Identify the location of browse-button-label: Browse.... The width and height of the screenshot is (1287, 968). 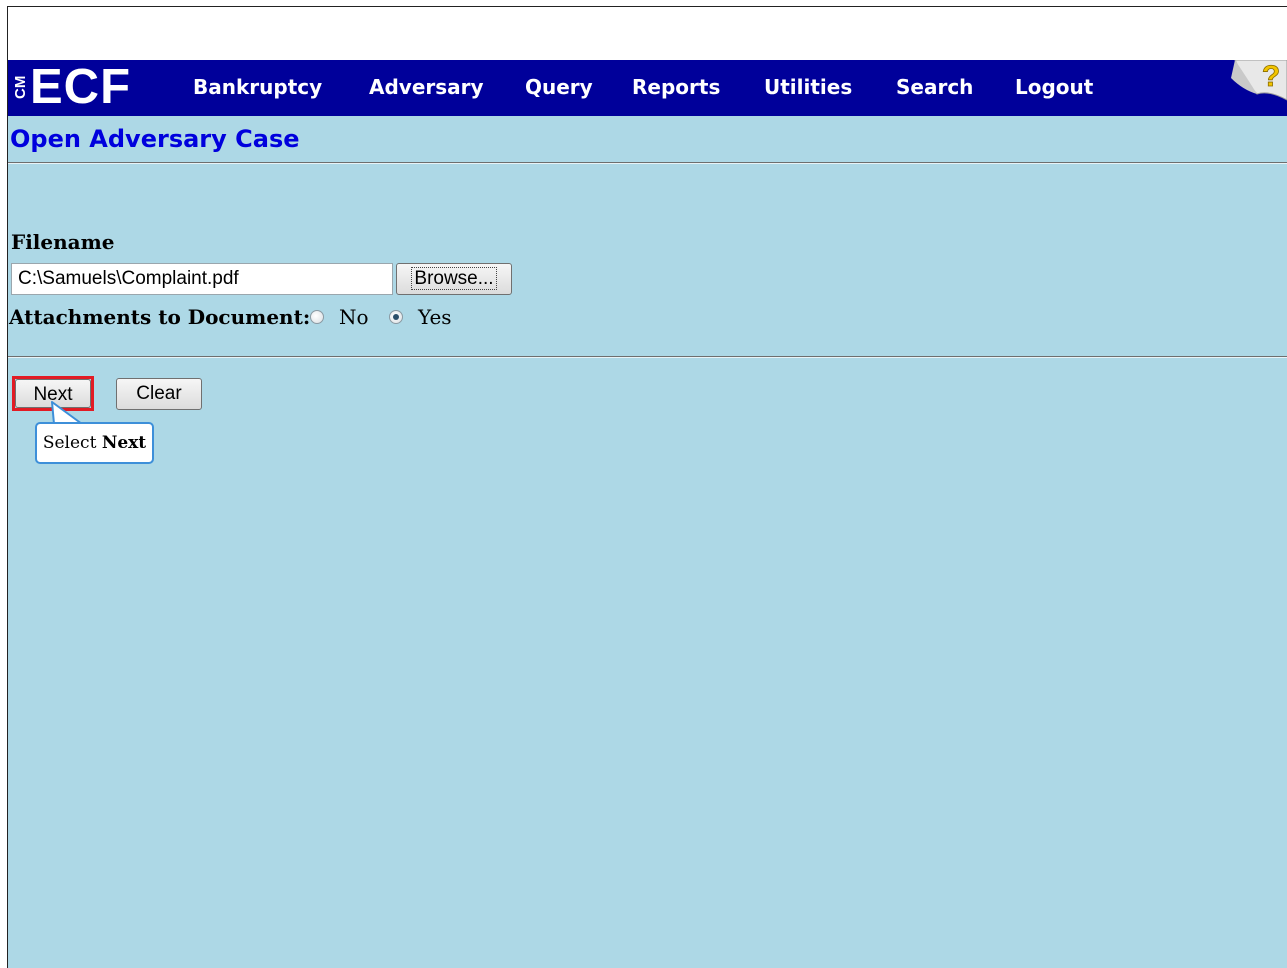
(454, 278).